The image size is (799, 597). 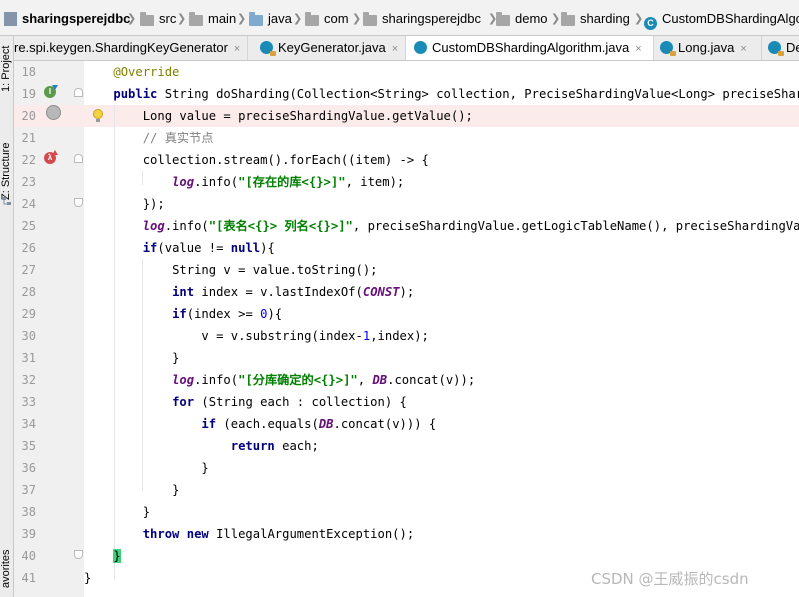 I want to click on breadcrumb-project: sharingsperejdbc, so click(x=67, y=17).